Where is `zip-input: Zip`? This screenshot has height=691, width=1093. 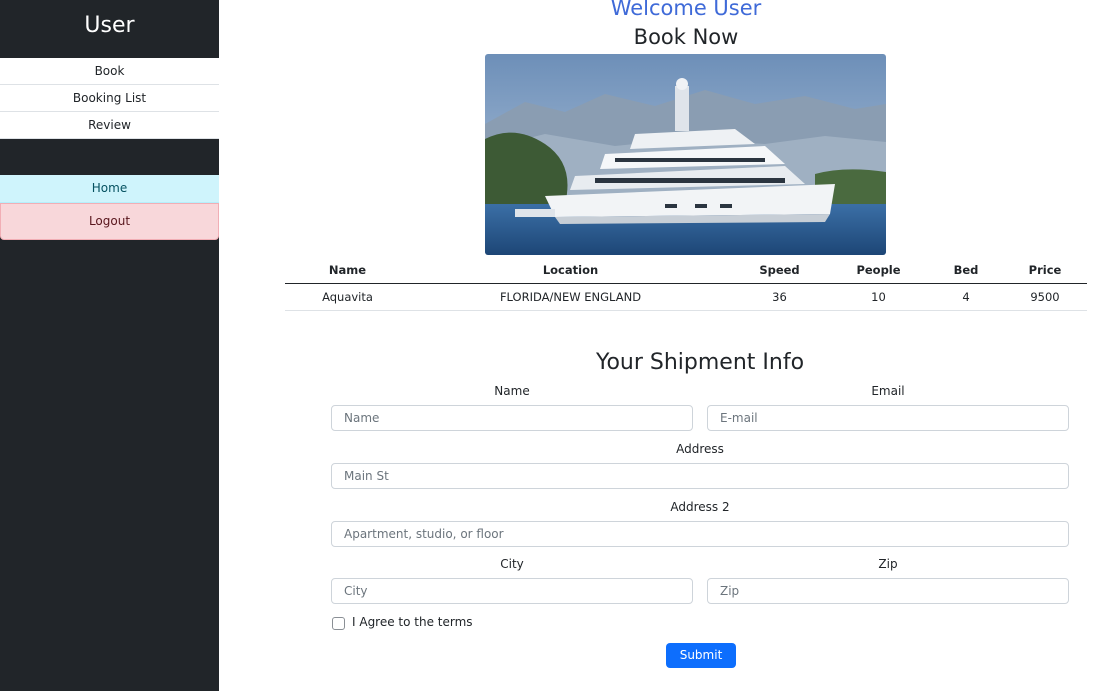
zip-input: Zip is located at coordinates (888, 591).